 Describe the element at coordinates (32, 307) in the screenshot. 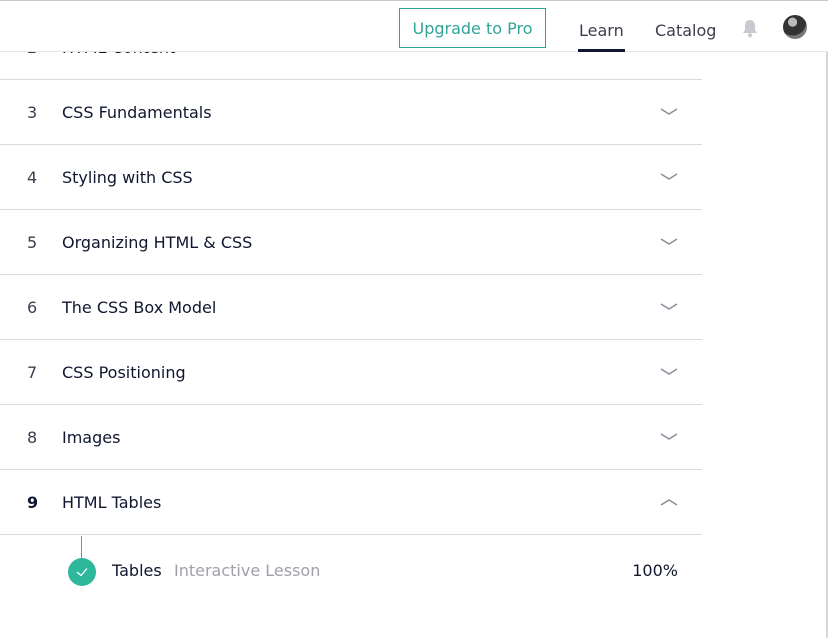

I see `module-number: 6` at that location.